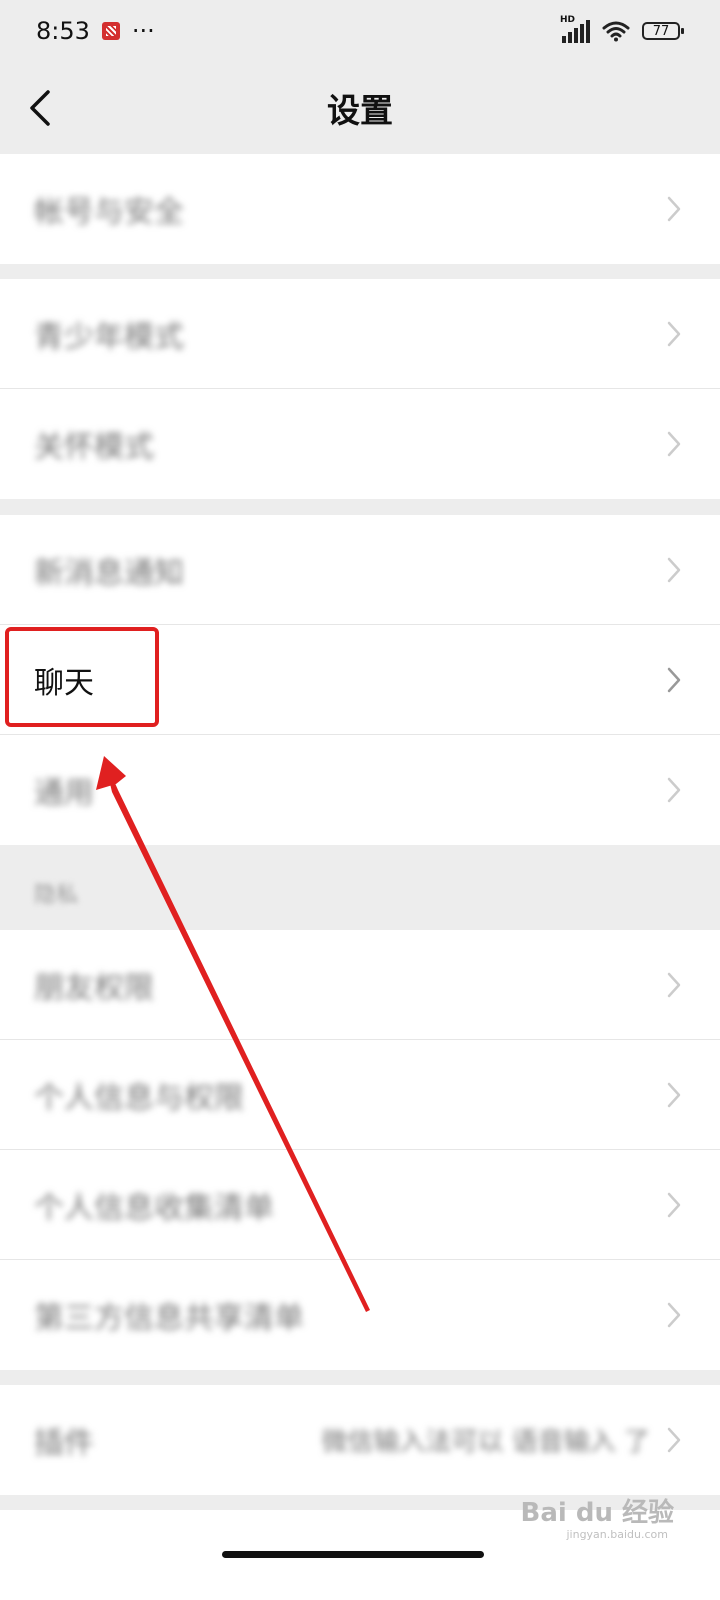  I want to click on nav-bar: 设置, so click(360, 108).